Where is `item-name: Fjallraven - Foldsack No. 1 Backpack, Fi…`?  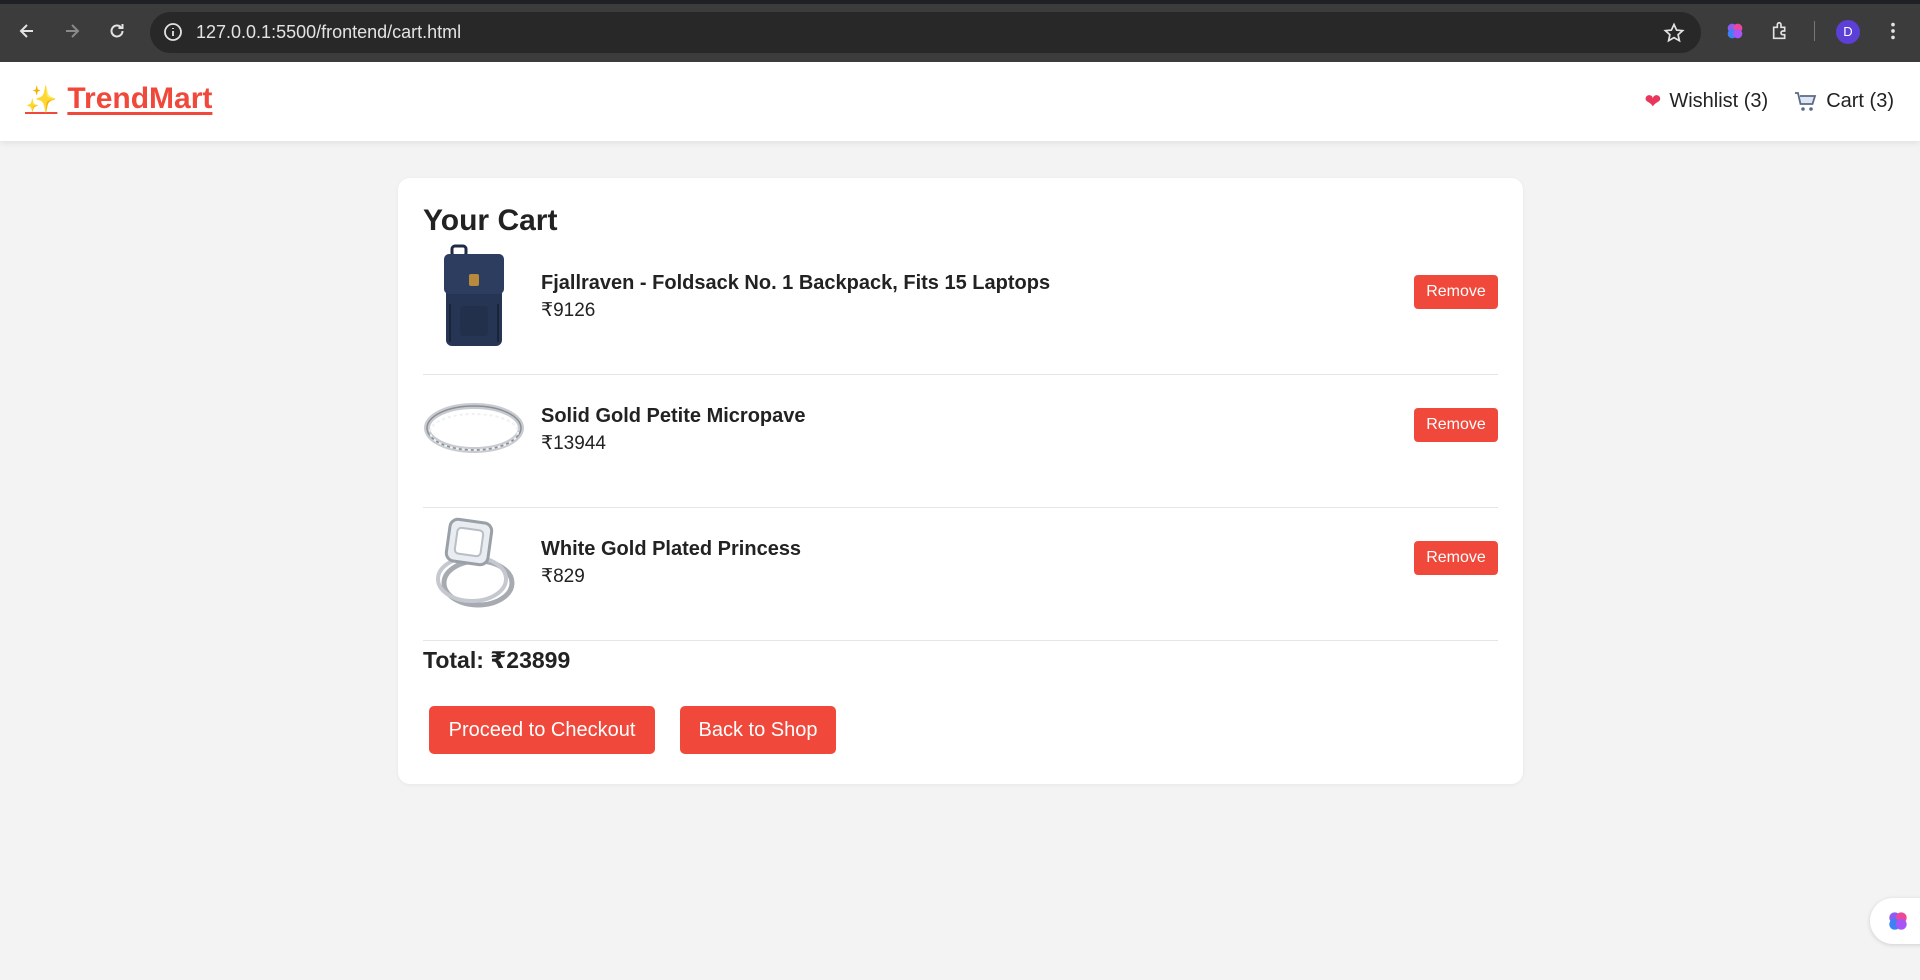
item-name: Fjallraven - Foldsack No. 1 Backpack, Fi… is located at coordinates (795, 283).